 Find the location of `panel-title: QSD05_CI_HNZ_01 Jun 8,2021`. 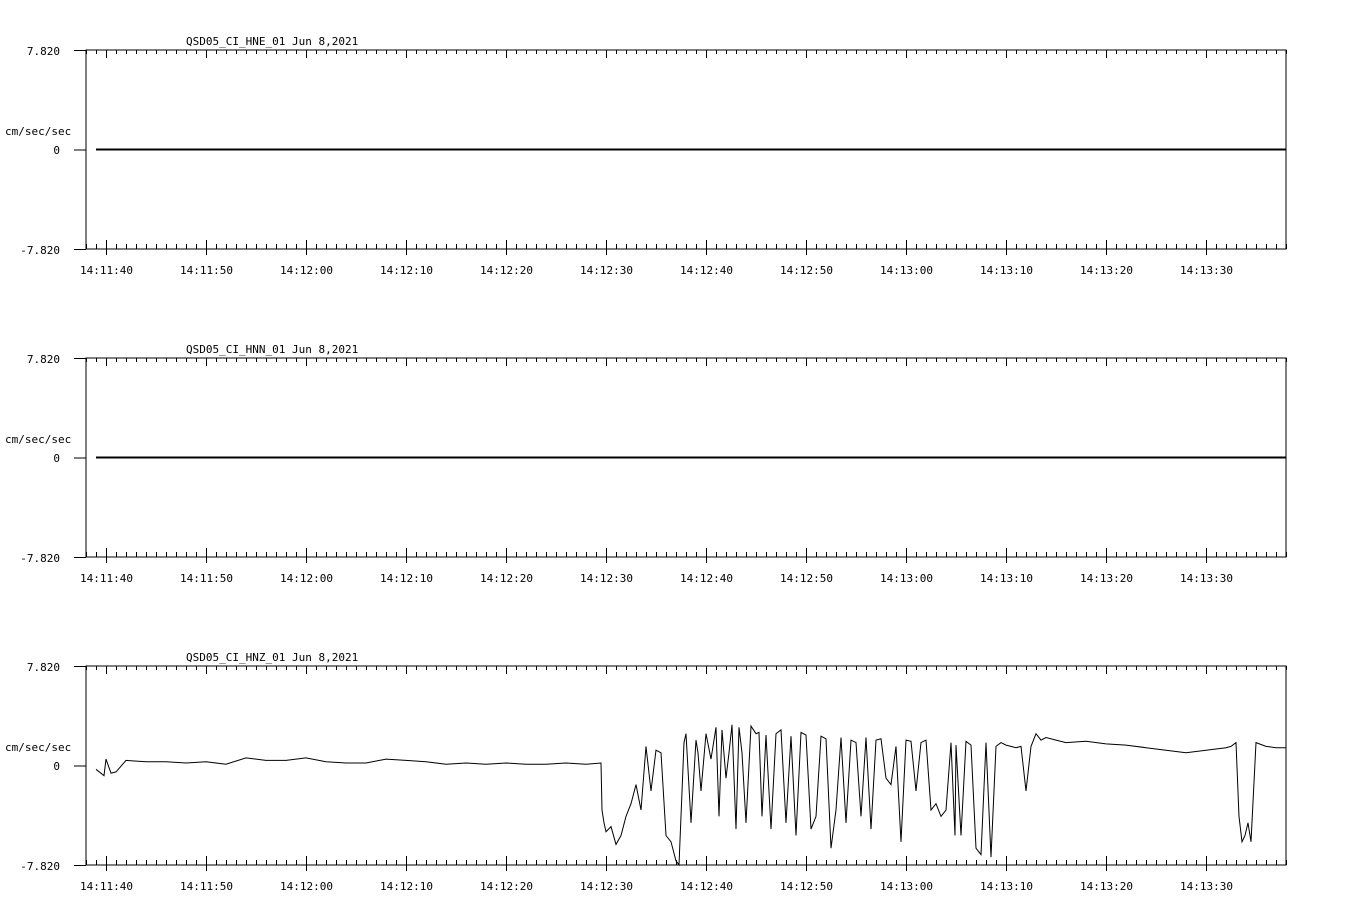

panel-title: QSD05_CI_HNZ_01 Jun 8,2021 is located at coordinates (272, 657).